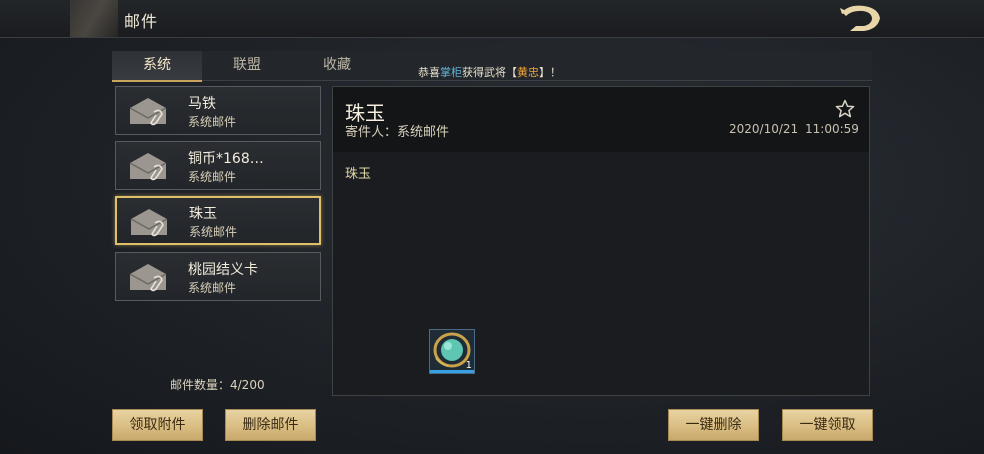 Image resolution: width=984 pixels, height=454 pixels. Describe the element at coordinates (337, 65) in the screenshot. I see `tab-favorites: 收藏` at that location.